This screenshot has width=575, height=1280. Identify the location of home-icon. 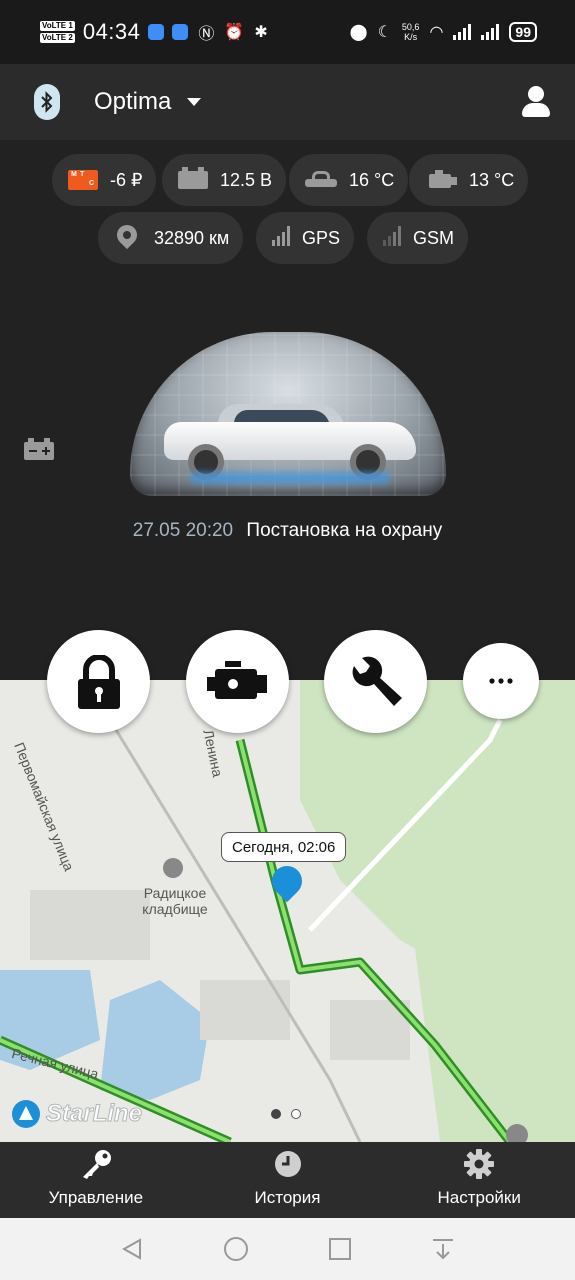
(236, 1249).